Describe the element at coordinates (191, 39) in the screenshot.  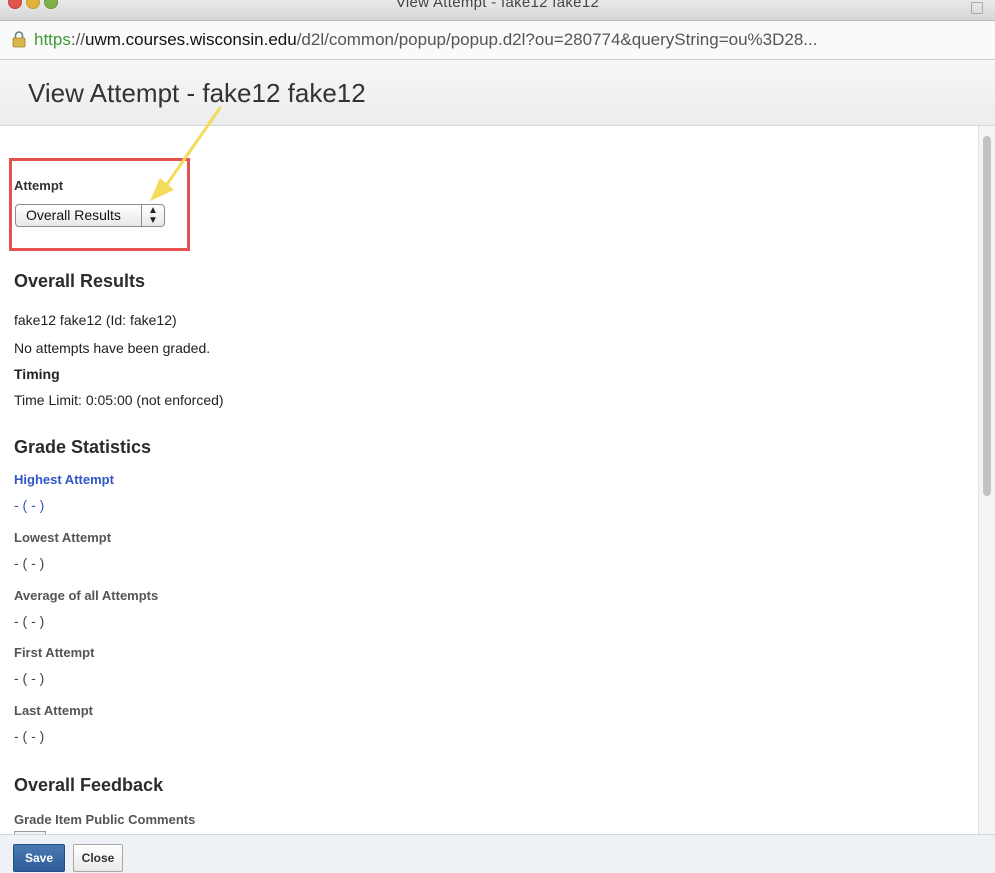
I see `url-domain: uwm.courses.wisconsin.edu` at that location.